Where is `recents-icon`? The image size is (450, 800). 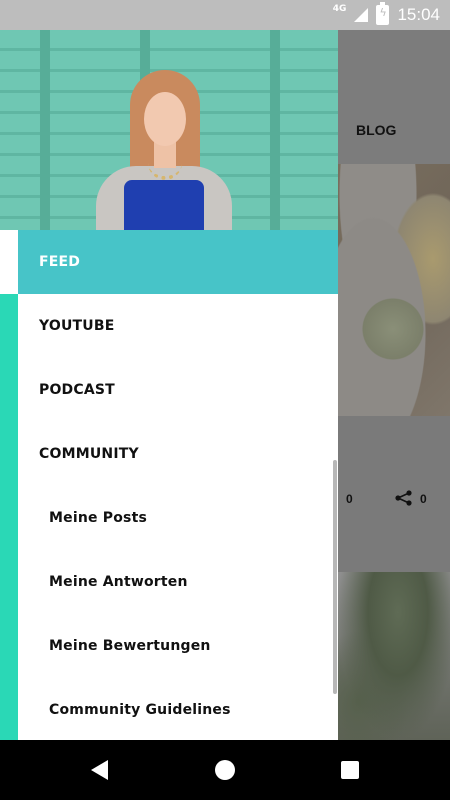 recents-icon is located at coordinates (350, 770).